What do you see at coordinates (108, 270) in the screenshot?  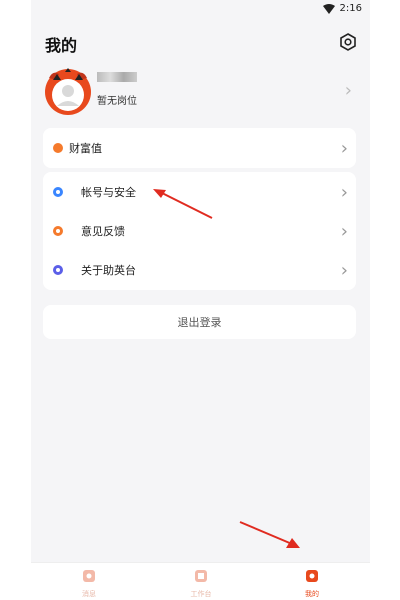 I see `menu-item-label: 关于助英台` at bounding box center [108, 270].